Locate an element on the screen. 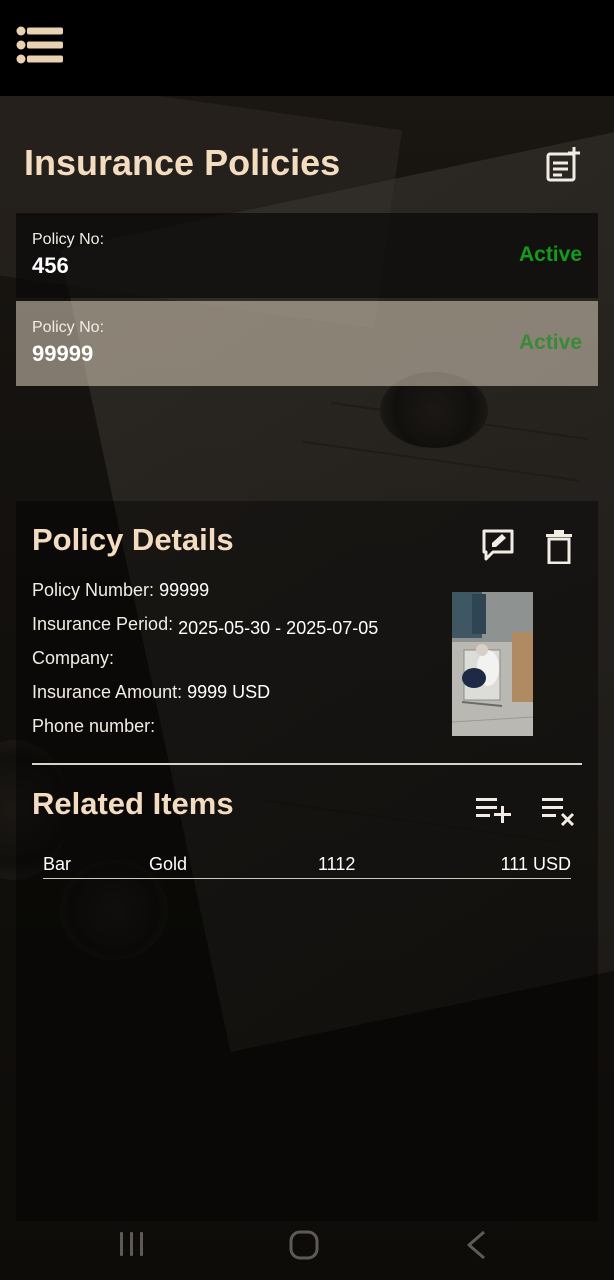 The width and height of the screenshot is (614, 1280). app-bar is located at coordinates (307, 48).